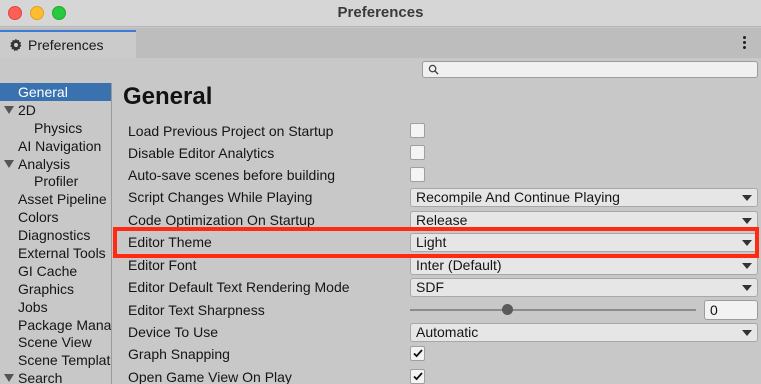 The image size is (761, 384). What do you see at coordinates (447, 332) in the screenshot?
I see `dropdown-value: Automatic` at bounding box center [447, 332].